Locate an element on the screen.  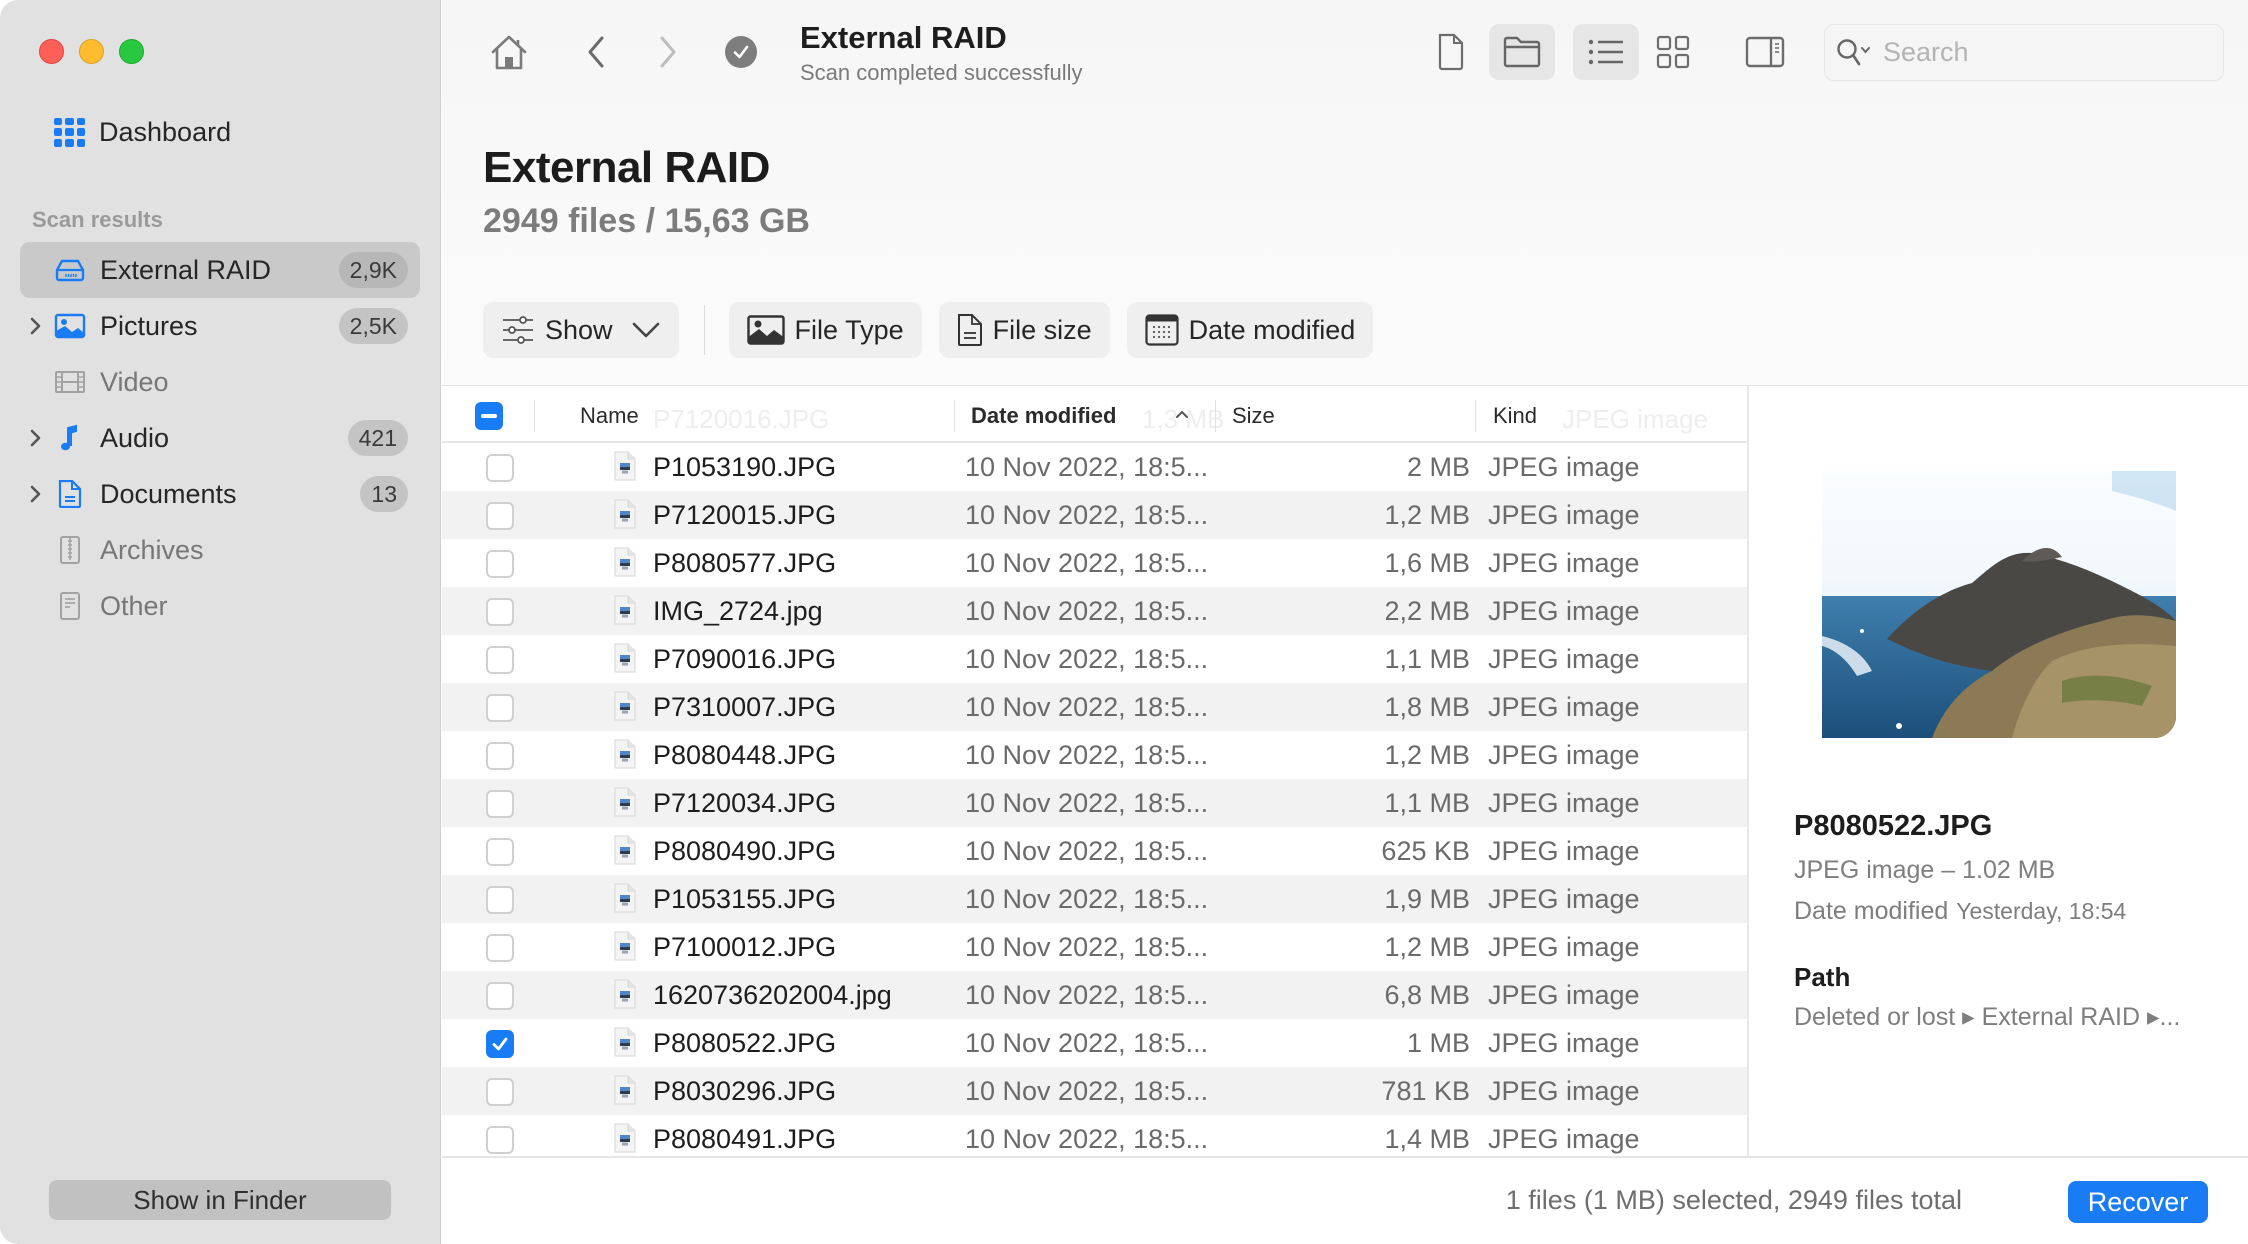
folder-view-button is located at coordinates (1522, 52).